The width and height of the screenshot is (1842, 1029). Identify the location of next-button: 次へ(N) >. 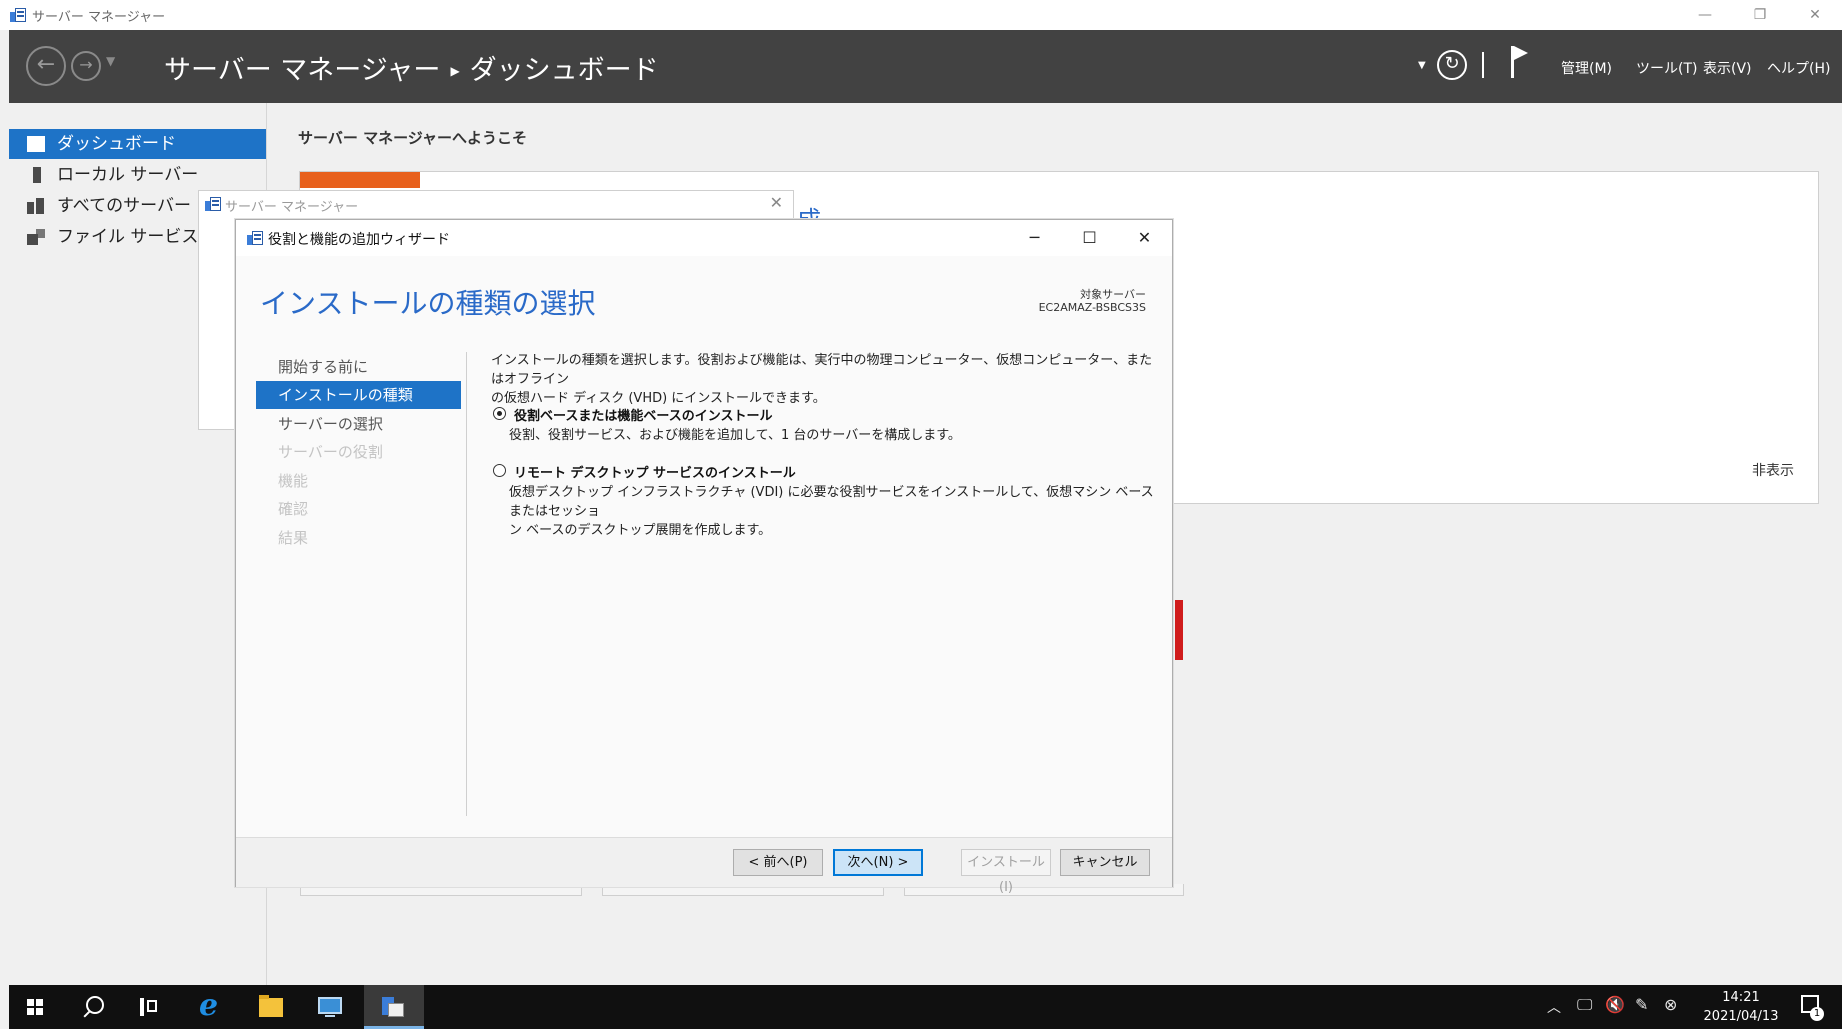
(878, 862).